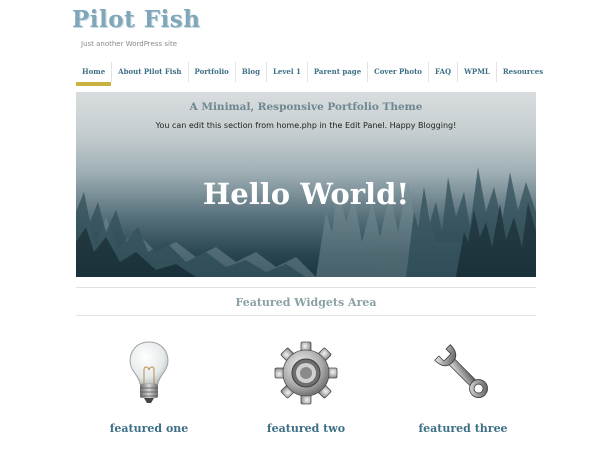 The image size is (600, 450). I want to click on site-title: Pilot Fish, so click(136, 19).